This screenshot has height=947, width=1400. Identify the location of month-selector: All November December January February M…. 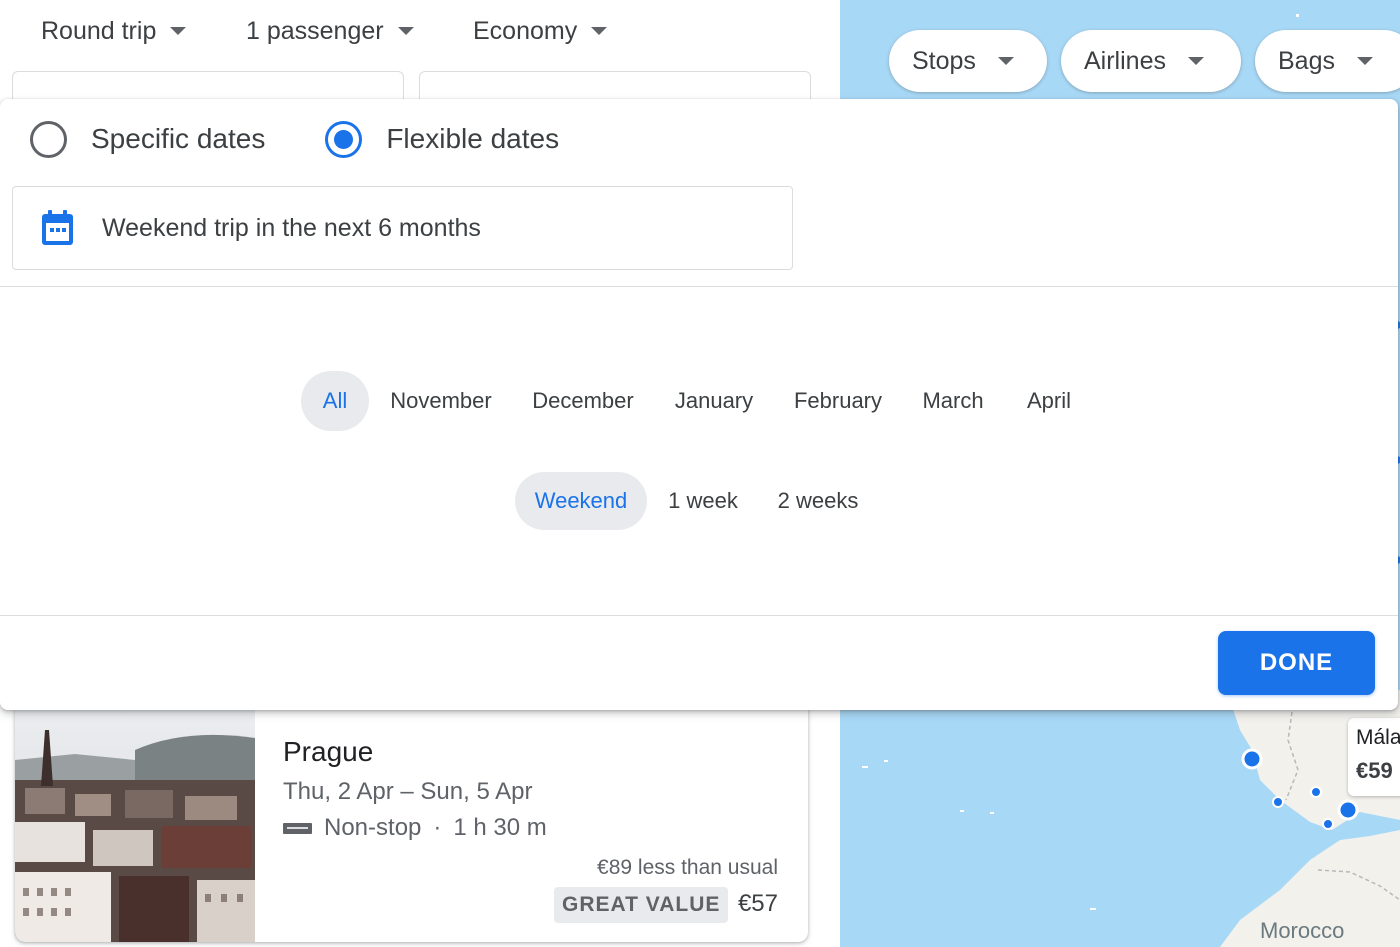
(699, 401).